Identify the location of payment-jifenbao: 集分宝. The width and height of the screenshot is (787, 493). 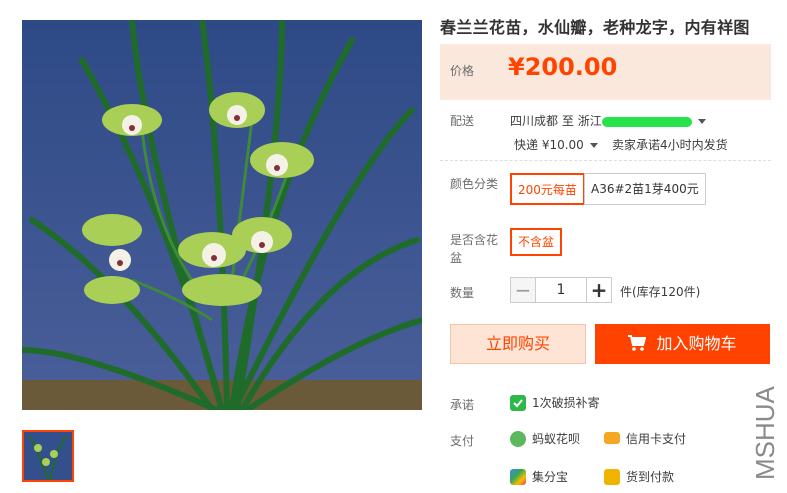
(539, 476).